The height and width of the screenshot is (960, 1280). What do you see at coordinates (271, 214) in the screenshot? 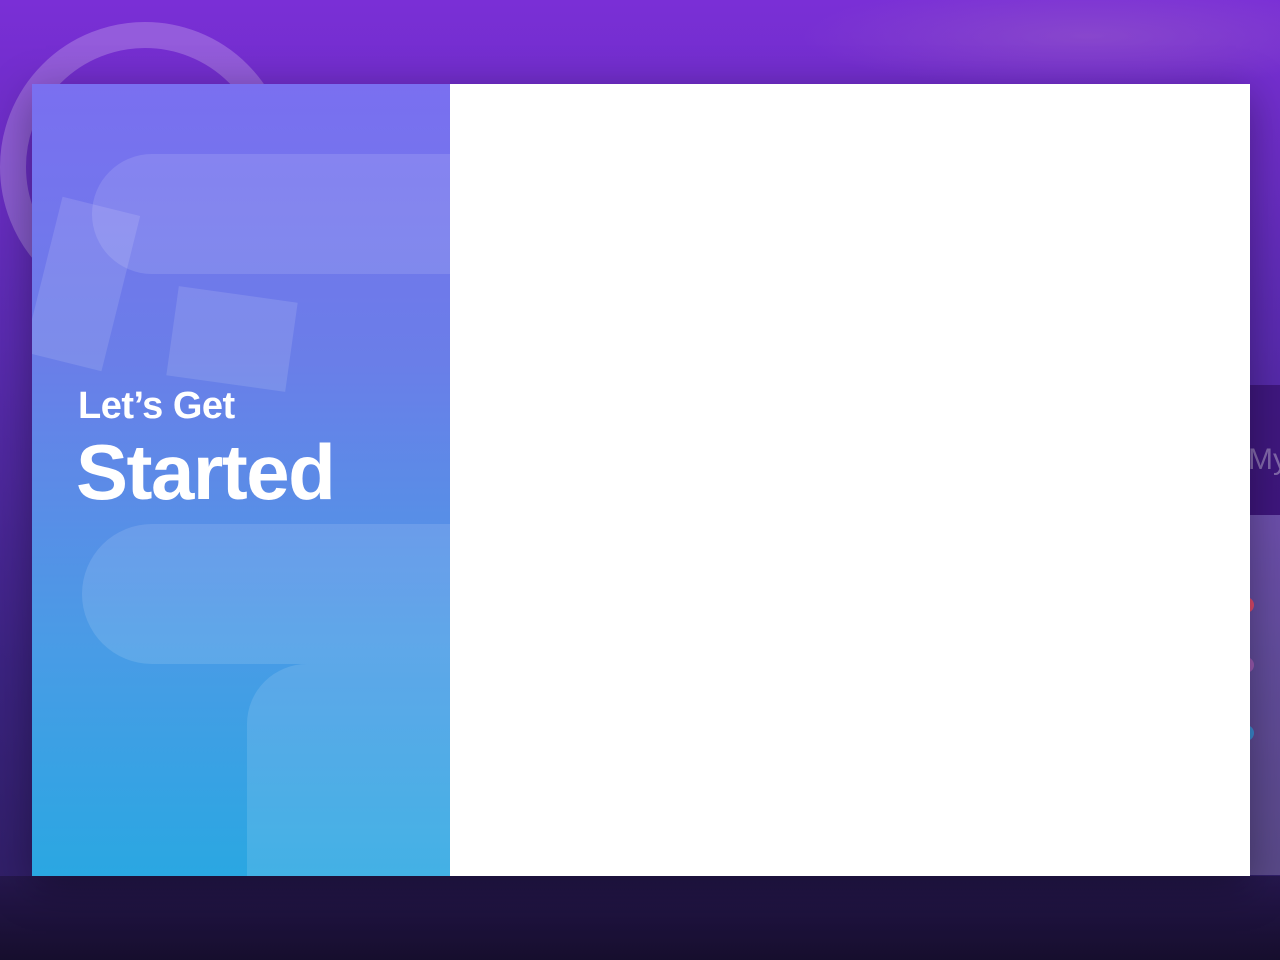
I see `hero-photo-hand` at bounding box center [271, 214].